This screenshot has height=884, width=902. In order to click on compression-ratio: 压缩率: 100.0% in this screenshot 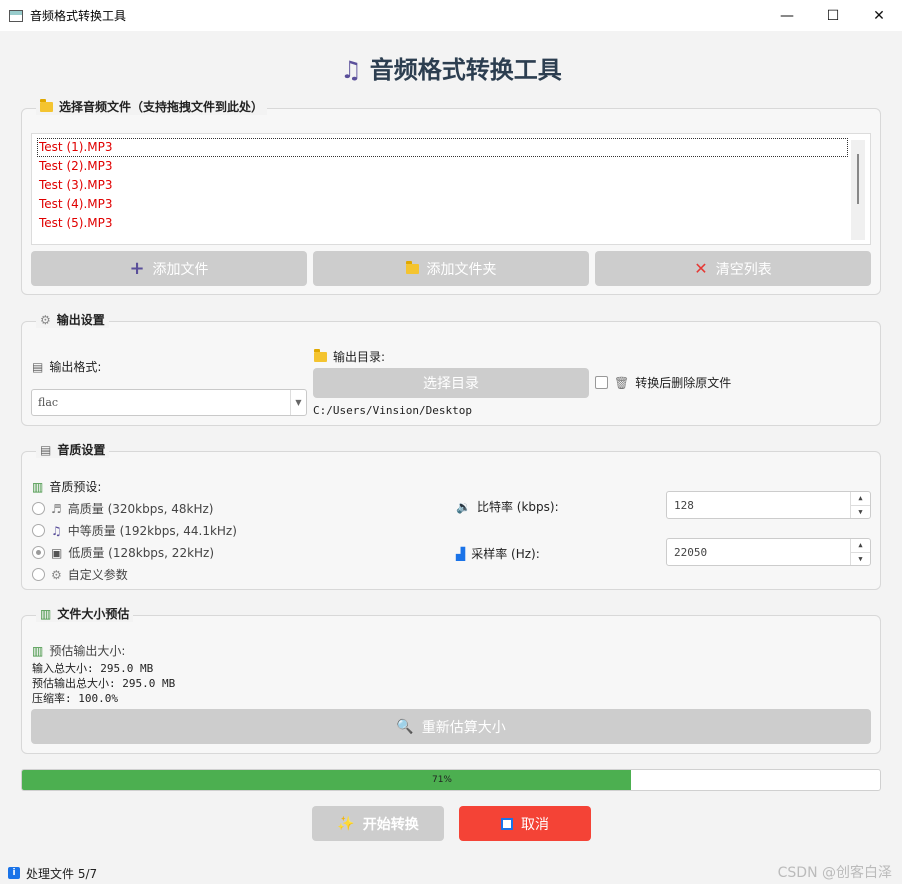, I will do `click(75, 698)`.